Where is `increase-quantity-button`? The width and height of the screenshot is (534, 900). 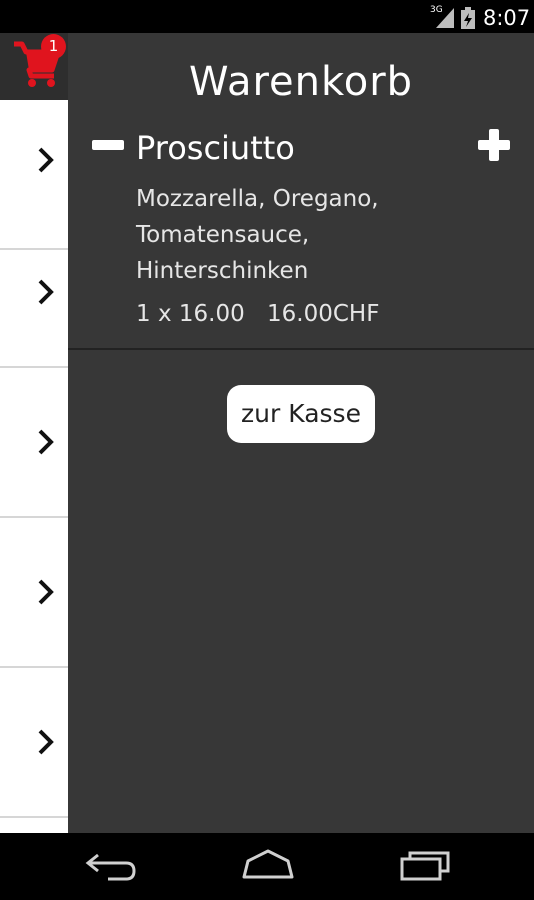
increase-quantity-button is located at coordinates (494, 145).